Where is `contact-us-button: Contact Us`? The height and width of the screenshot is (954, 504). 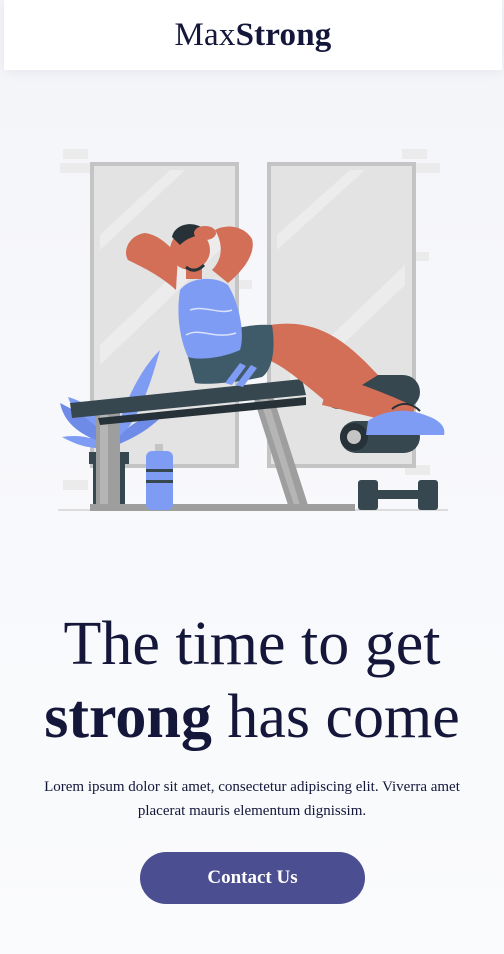 contact-us-button: Contact Us is located at coordinates (252, 878).